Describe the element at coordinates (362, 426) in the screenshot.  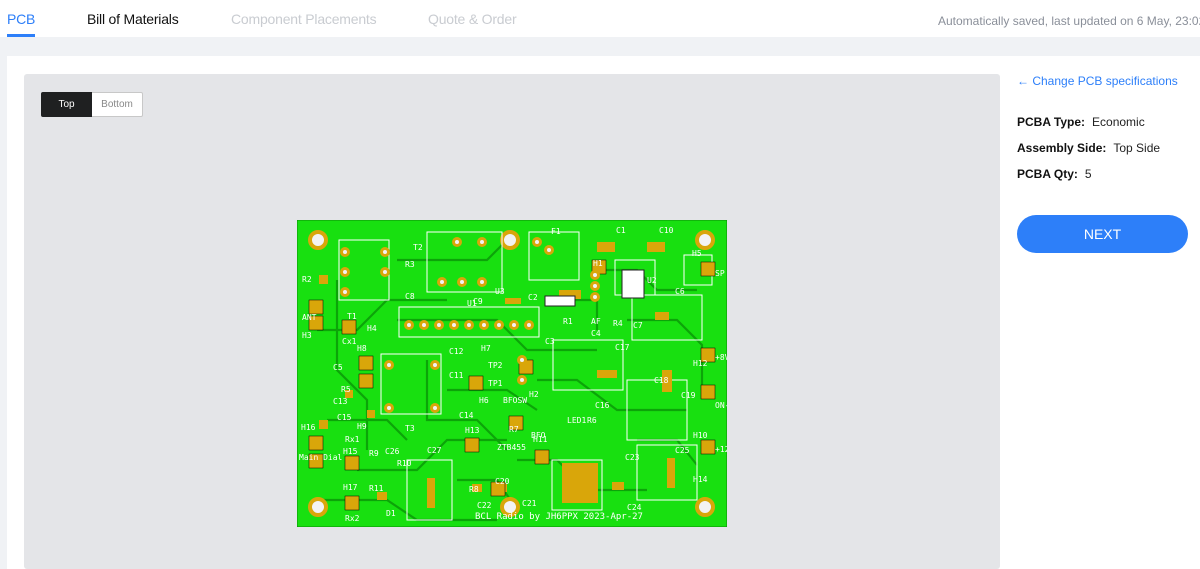
I see `board-label: H9` at that location.